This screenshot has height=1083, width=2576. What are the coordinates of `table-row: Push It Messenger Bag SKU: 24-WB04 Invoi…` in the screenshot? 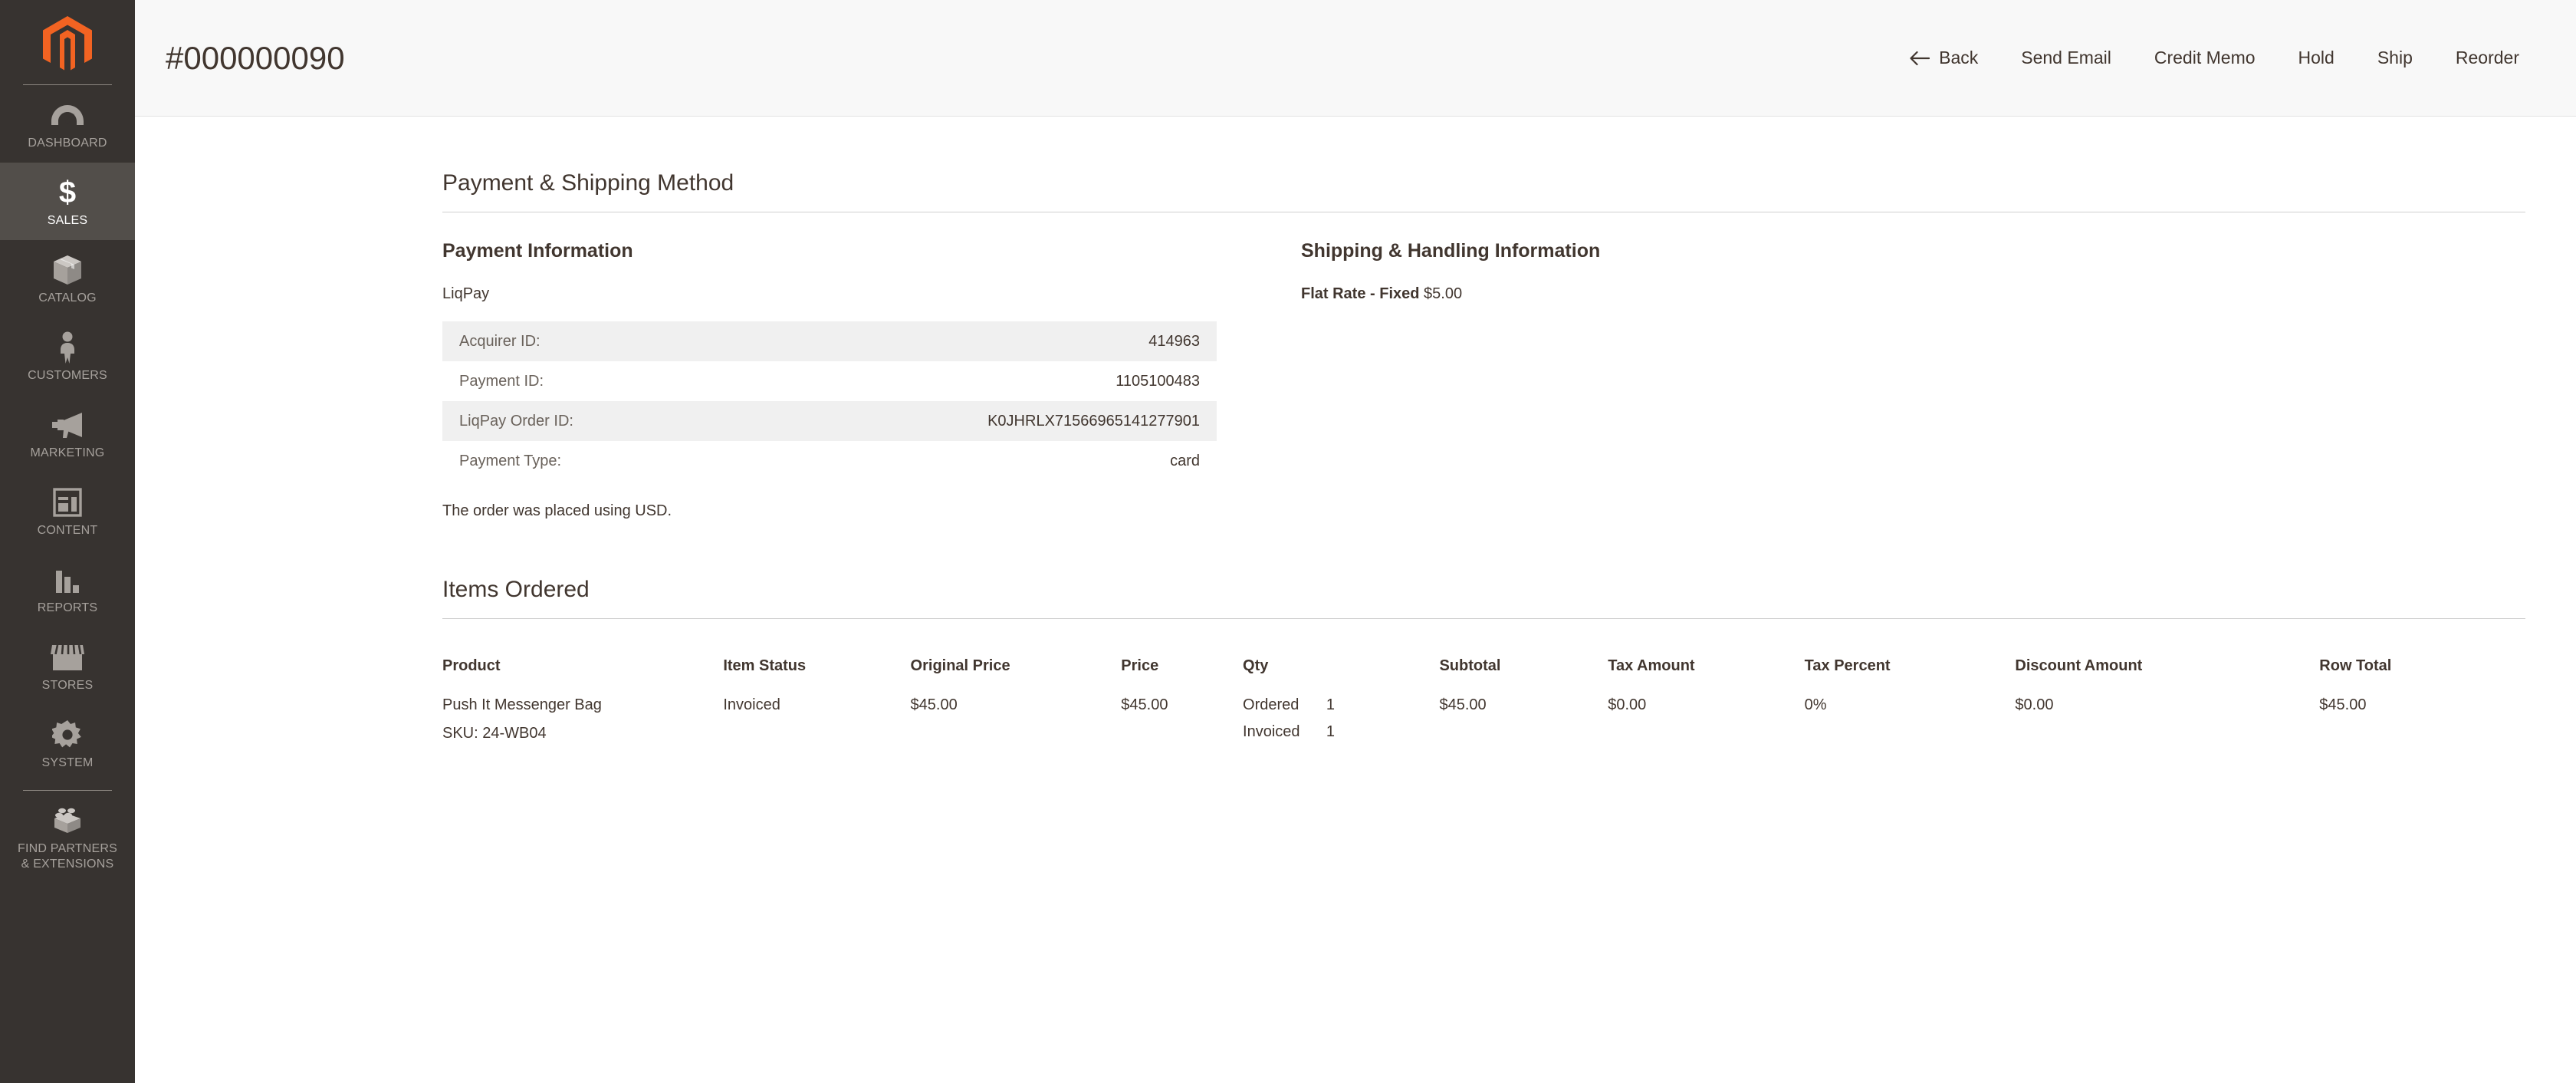 It's located at (1483, 719).